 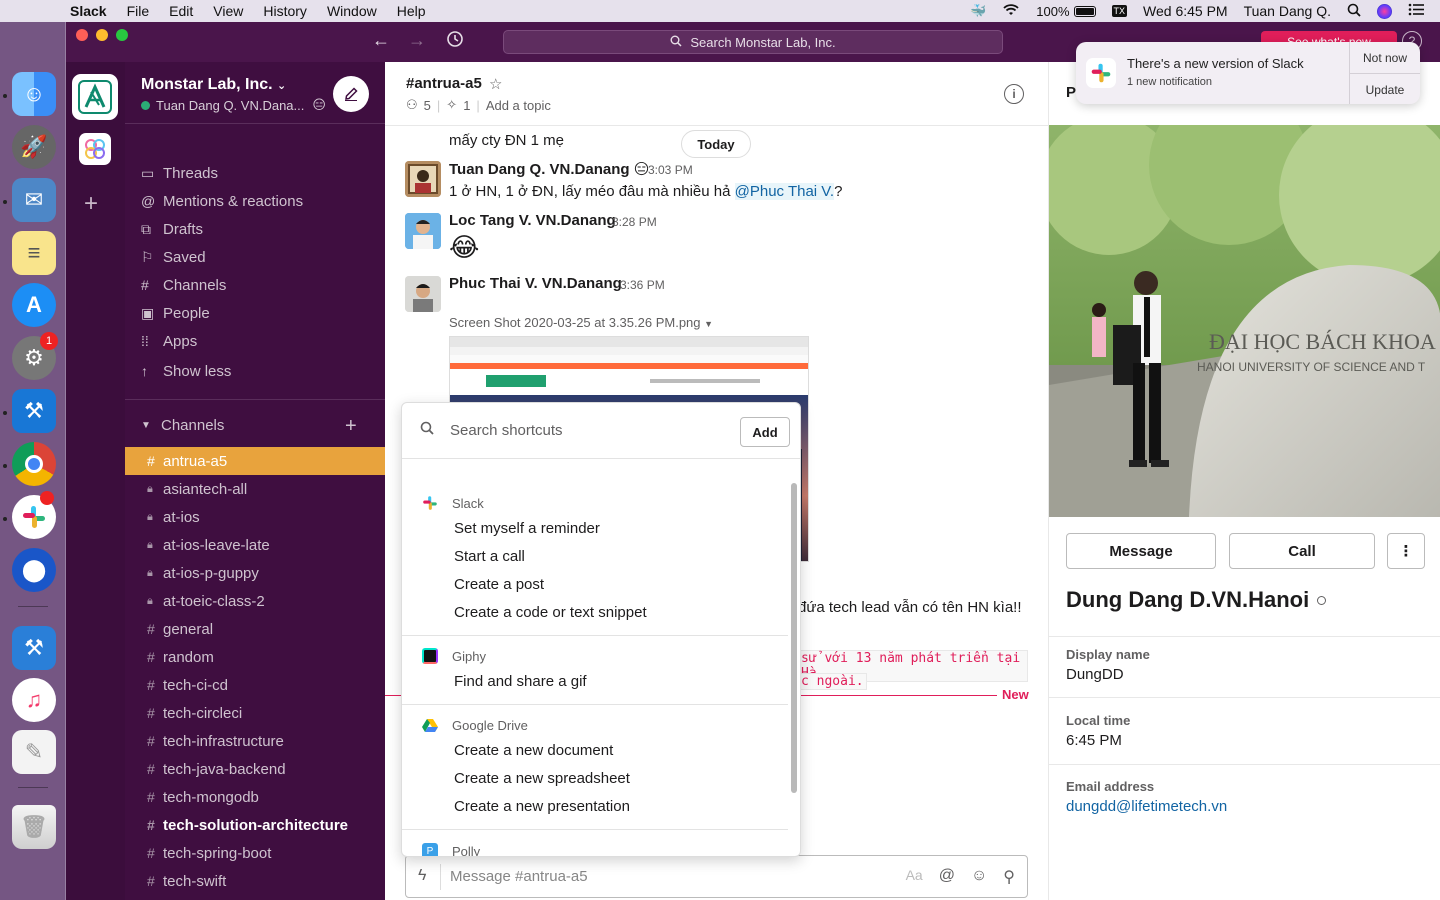 What do you see at coordinates (542, 778) in the screenshot?
I see `shortcut-new-spreadsheet: Create a new spreadsheet` at bounding box center [542, 778].